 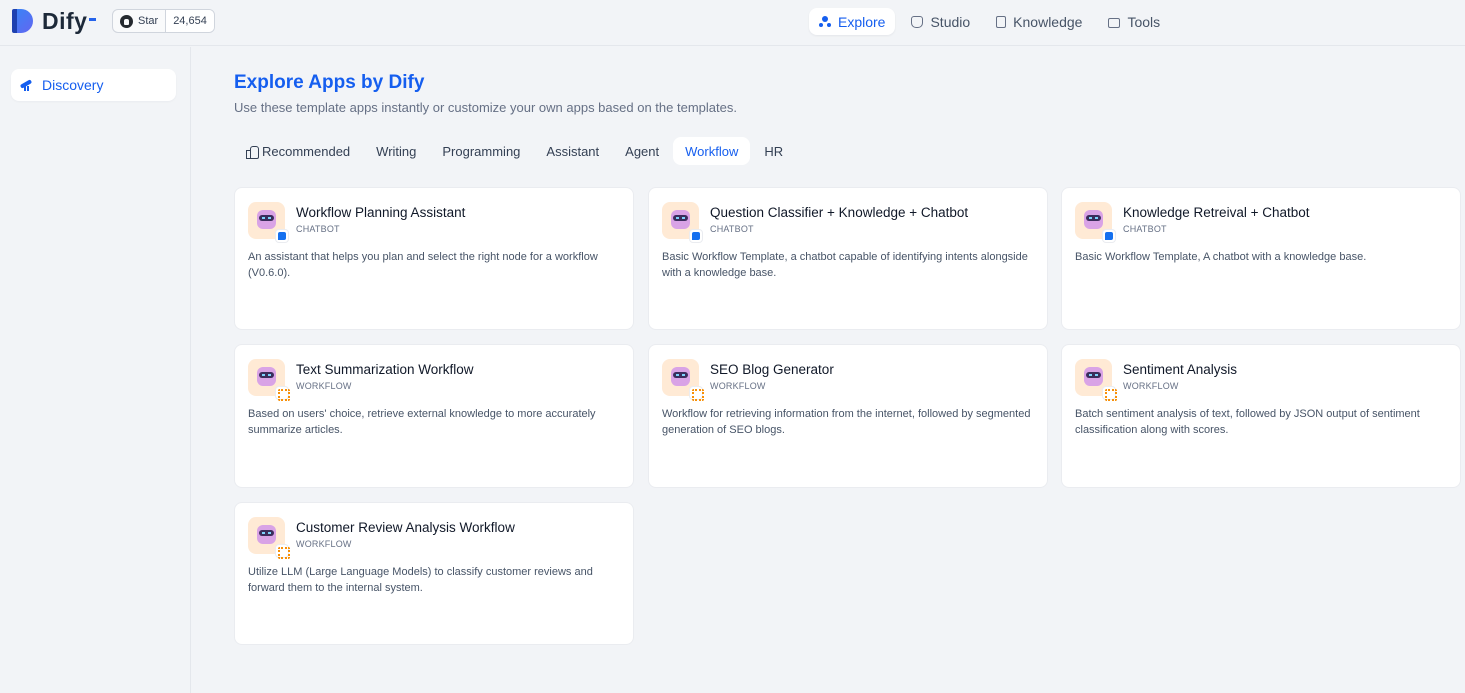 What do you see at coordinates (1216, 212) in the screenshot?
I see `app-title: Knowledge Retreival + Chatbot` at bounding box center [1216, 212].